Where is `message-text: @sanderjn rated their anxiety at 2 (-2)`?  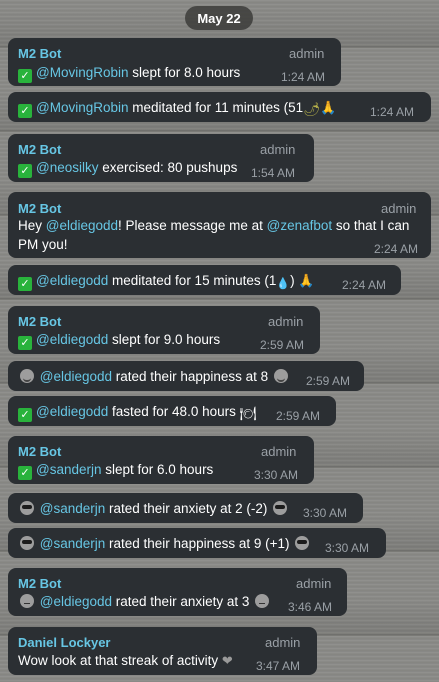
message-text: @sanderjn rated their anxiety at 2 (-2) is located at coordinates (153, 508).